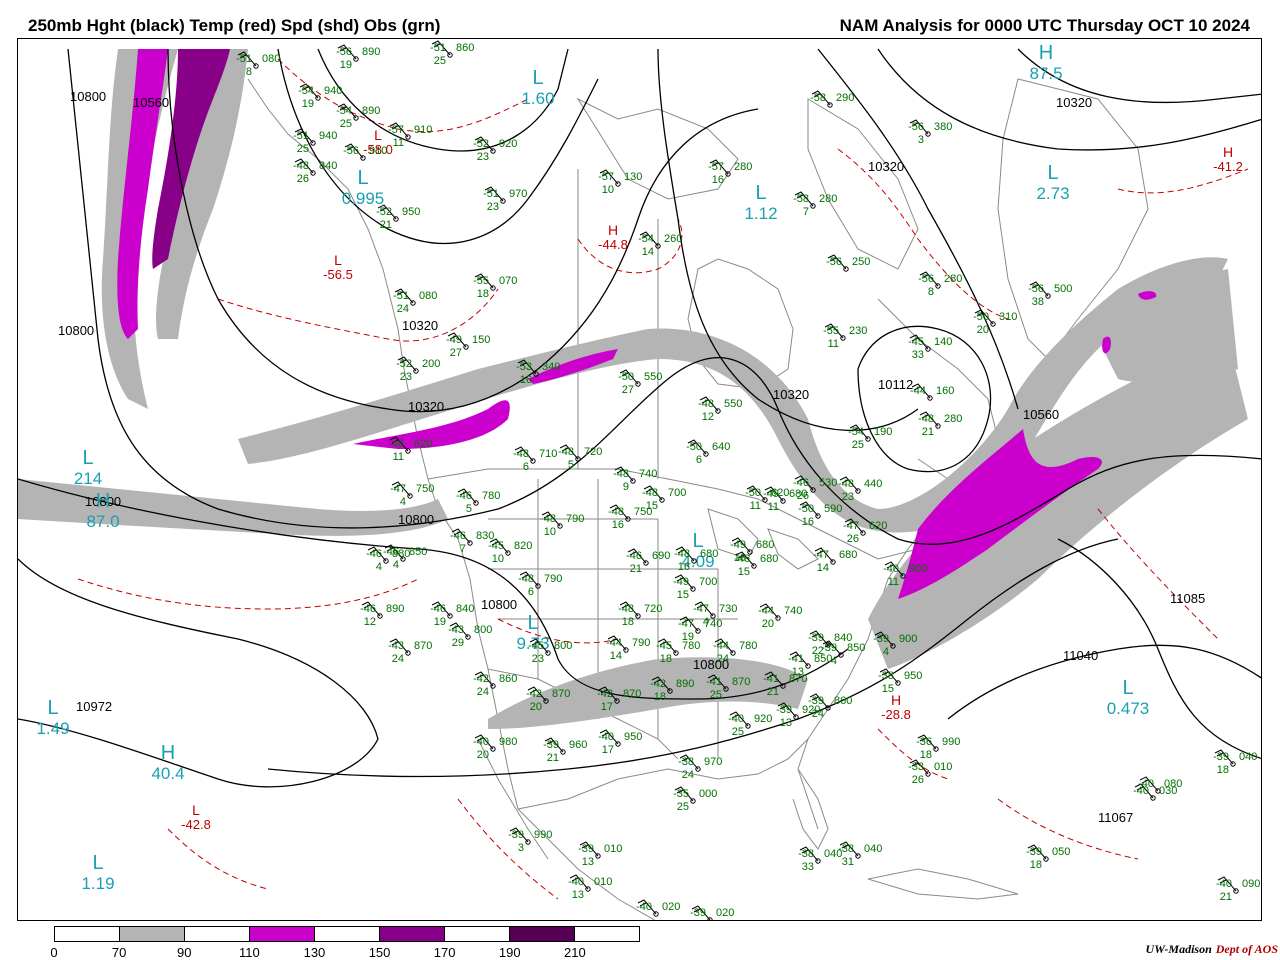  Describe the element at coordinates (780, 616) in the screenshot. I see `station-observation: -44 740 20` at that location.